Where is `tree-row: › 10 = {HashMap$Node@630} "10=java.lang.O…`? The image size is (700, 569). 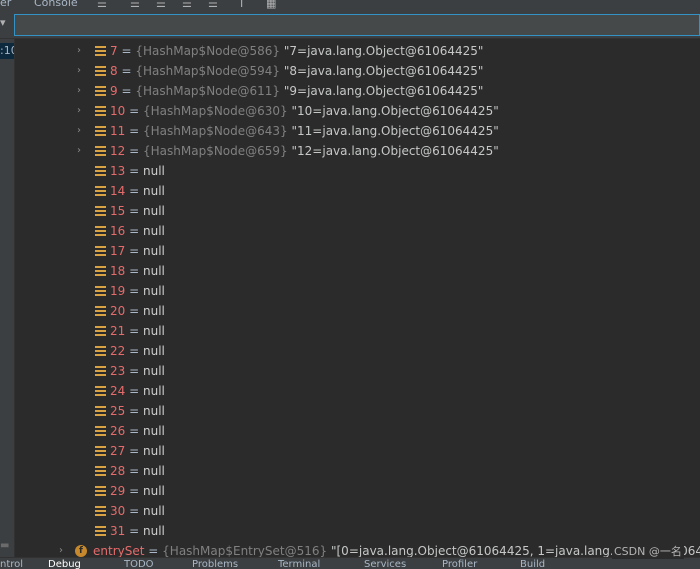
tree-row: › 10 = {HashMap$Node@630} "10=java.lang.O… is located at coordinates (357, 111).